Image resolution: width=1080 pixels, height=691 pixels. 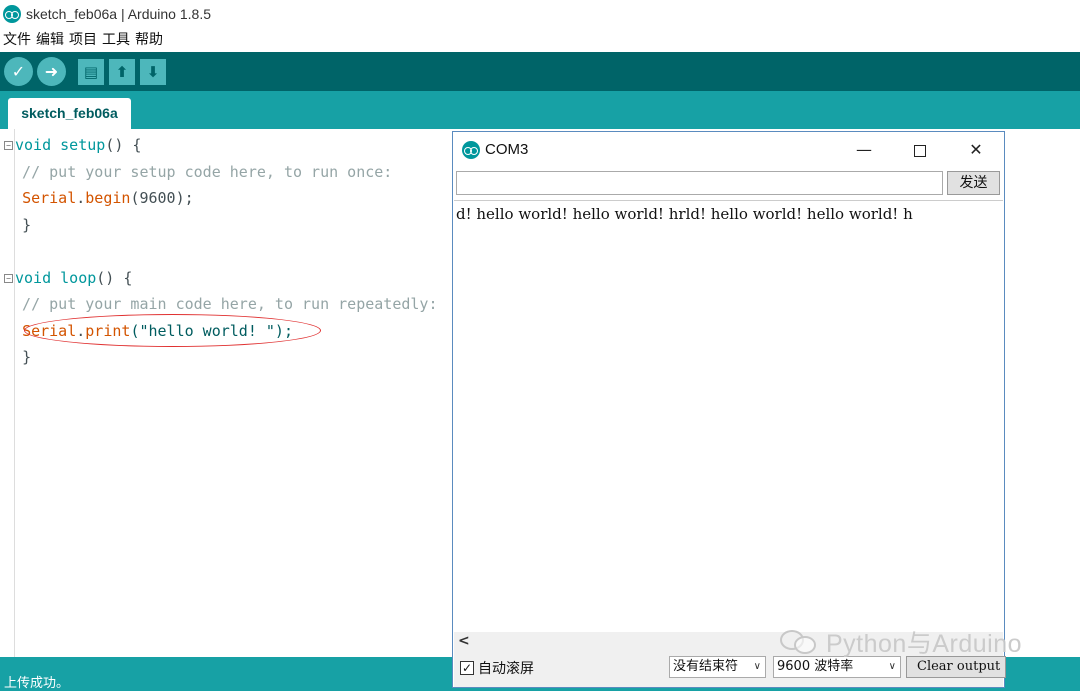 What do you see at coordinates (49, 198) in the screenshot?
I see `code-token: Serial` at bounding box center [49, 198].